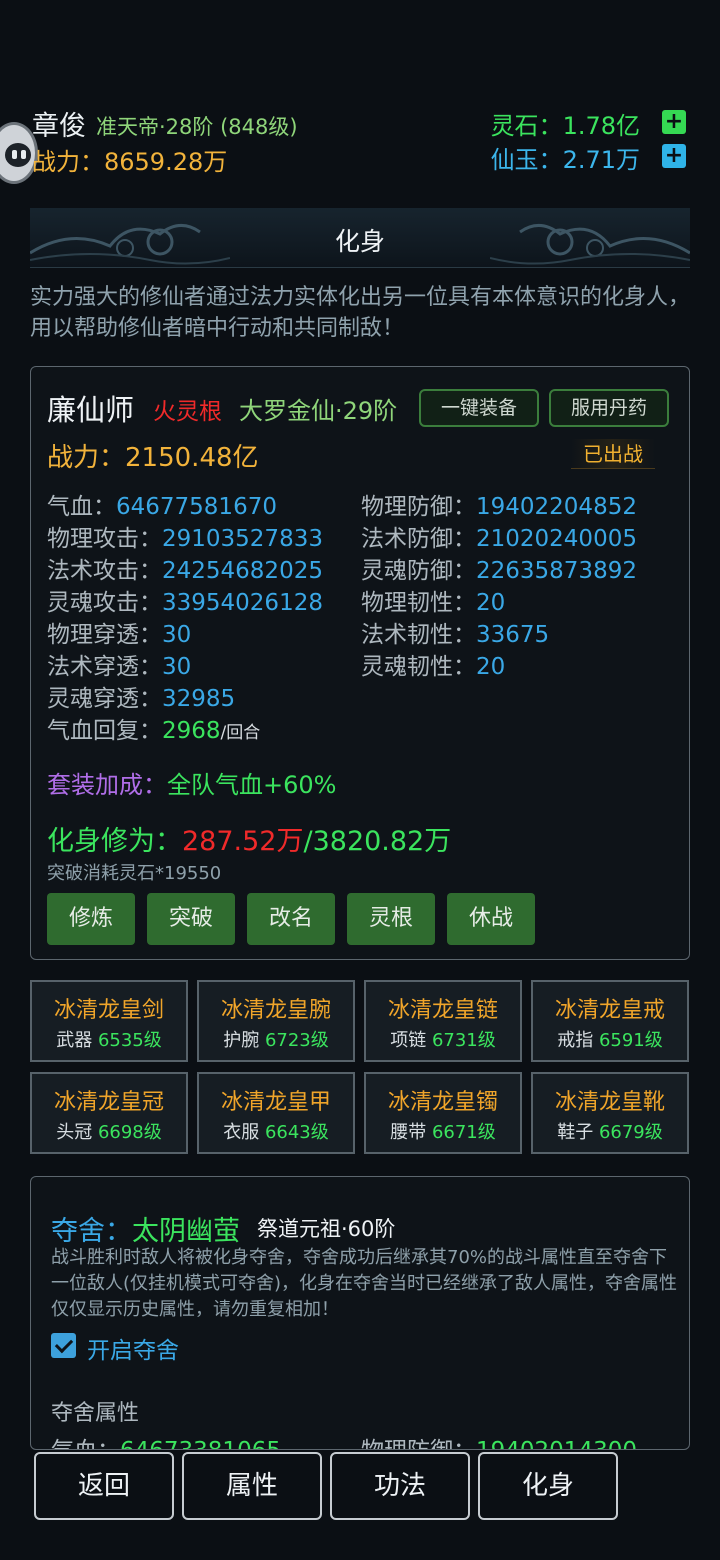 This screenshot has width=720, height=1560. What do you see at coordinates (359, 241) in the screenshot?
I see `page-title: 化身` at bounding box center [359, 241].